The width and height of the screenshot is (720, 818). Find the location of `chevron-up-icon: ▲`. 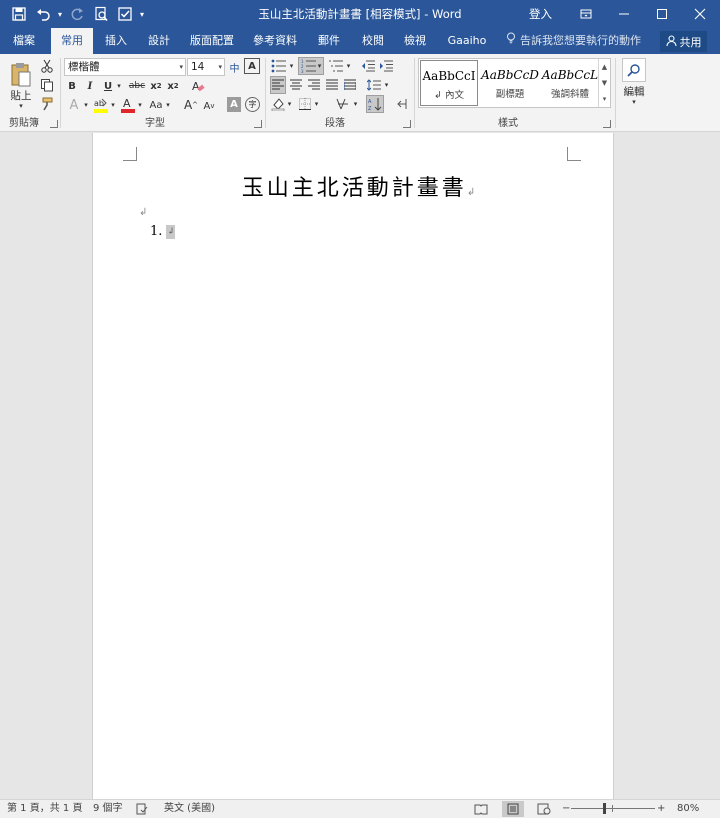

chevron-up-icon: ▲ is located at coordinates (604, 67).